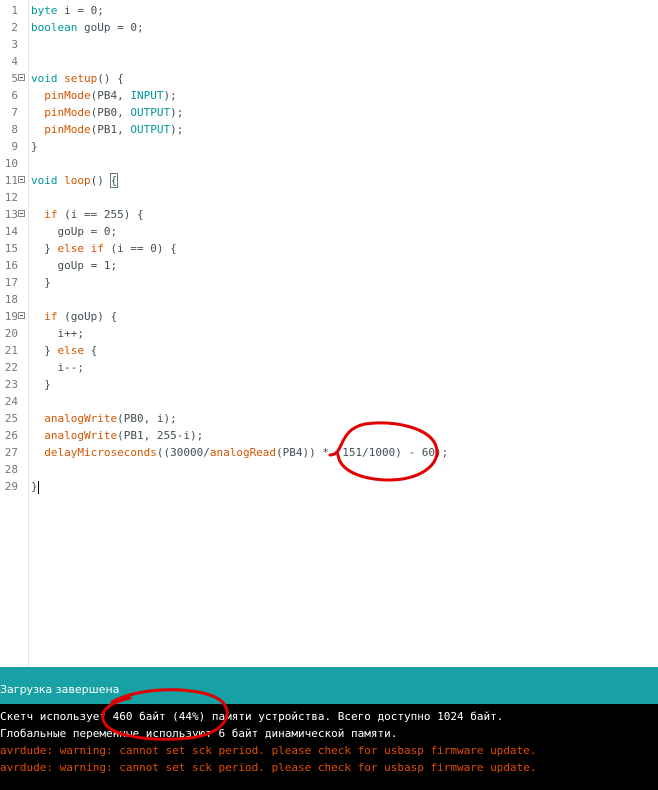 The image size is (658, 790). I want to click on code-text: void setup() {, so click(77, 78).